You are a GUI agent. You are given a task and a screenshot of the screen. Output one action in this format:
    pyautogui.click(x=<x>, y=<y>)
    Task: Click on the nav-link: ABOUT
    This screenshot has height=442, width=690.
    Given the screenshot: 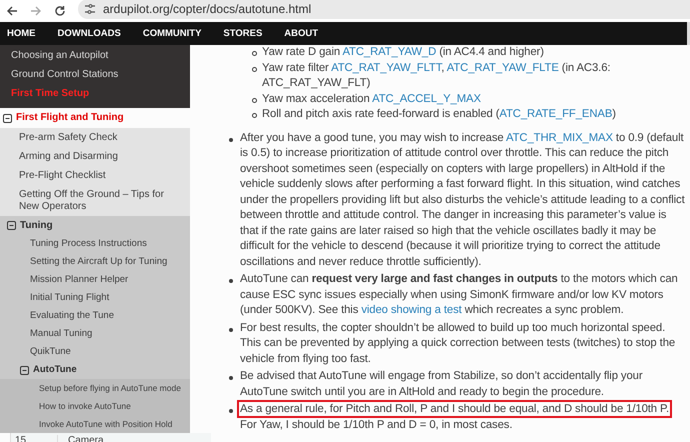 What is the action you would take?
    pyautogui.click(x=301, y=33)
    